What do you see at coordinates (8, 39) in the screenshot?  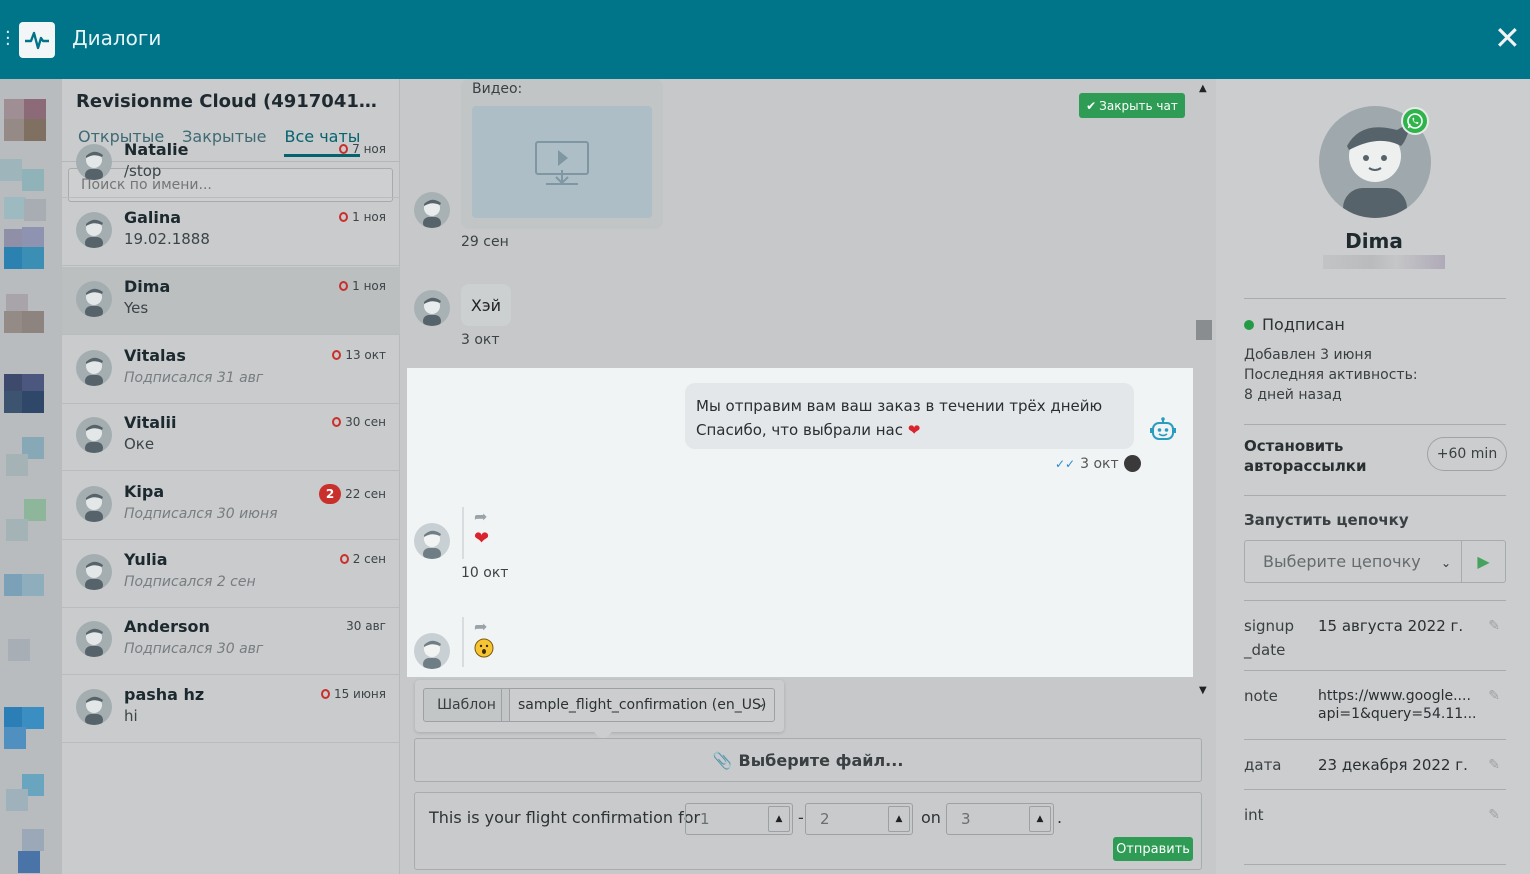 I see `menu-dots-icon: · · ·` at bounding box center [8, 39].